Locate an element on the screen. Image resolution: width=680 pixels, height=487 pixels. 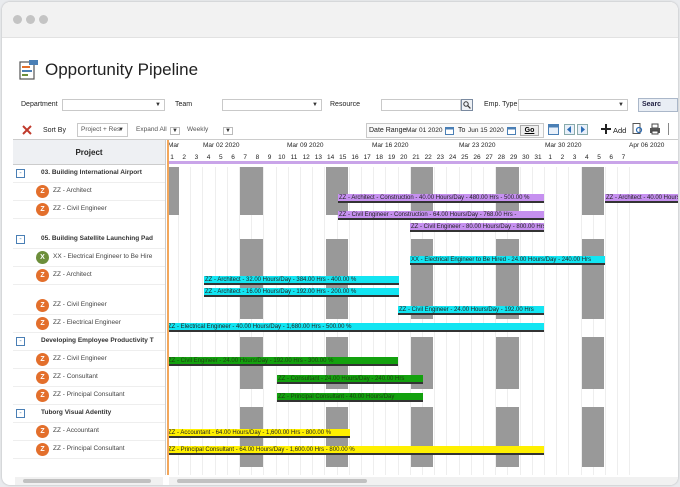
month-label: Mar 23 2020 is located at coordinates (477, 145).